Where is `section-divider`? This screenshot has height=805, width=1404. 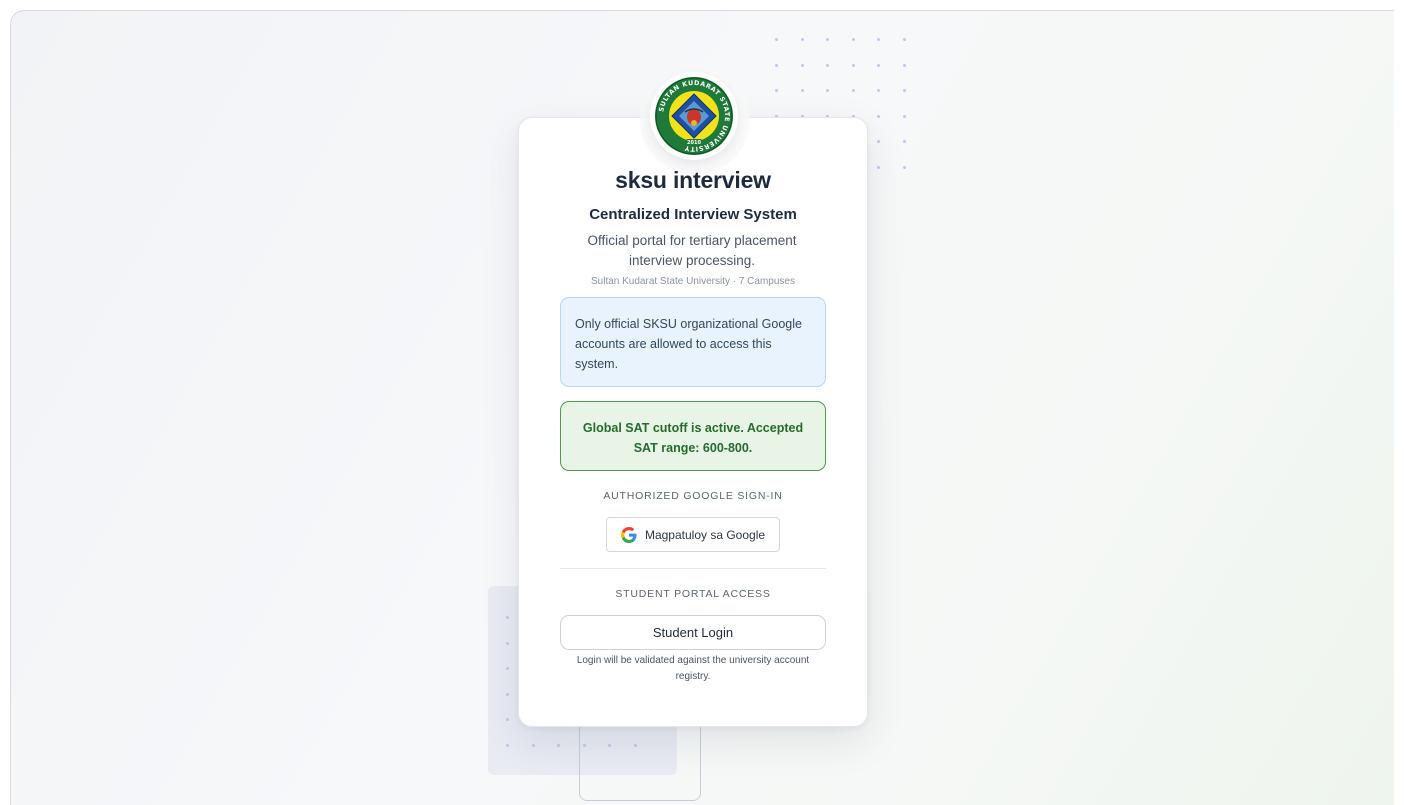
section-divider is located at coordinates (693, 568).